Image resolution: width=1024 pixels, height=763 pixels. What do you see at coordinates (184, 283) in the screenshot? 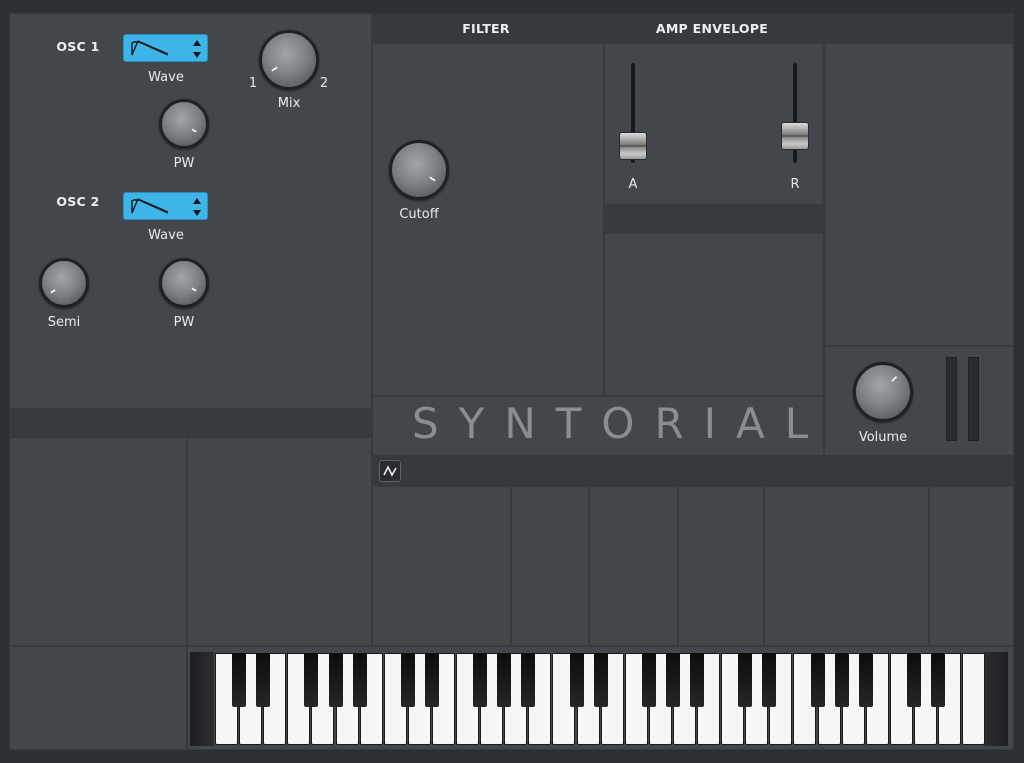
I see `osc2-pw-knob` at bounding box center [184, 283].